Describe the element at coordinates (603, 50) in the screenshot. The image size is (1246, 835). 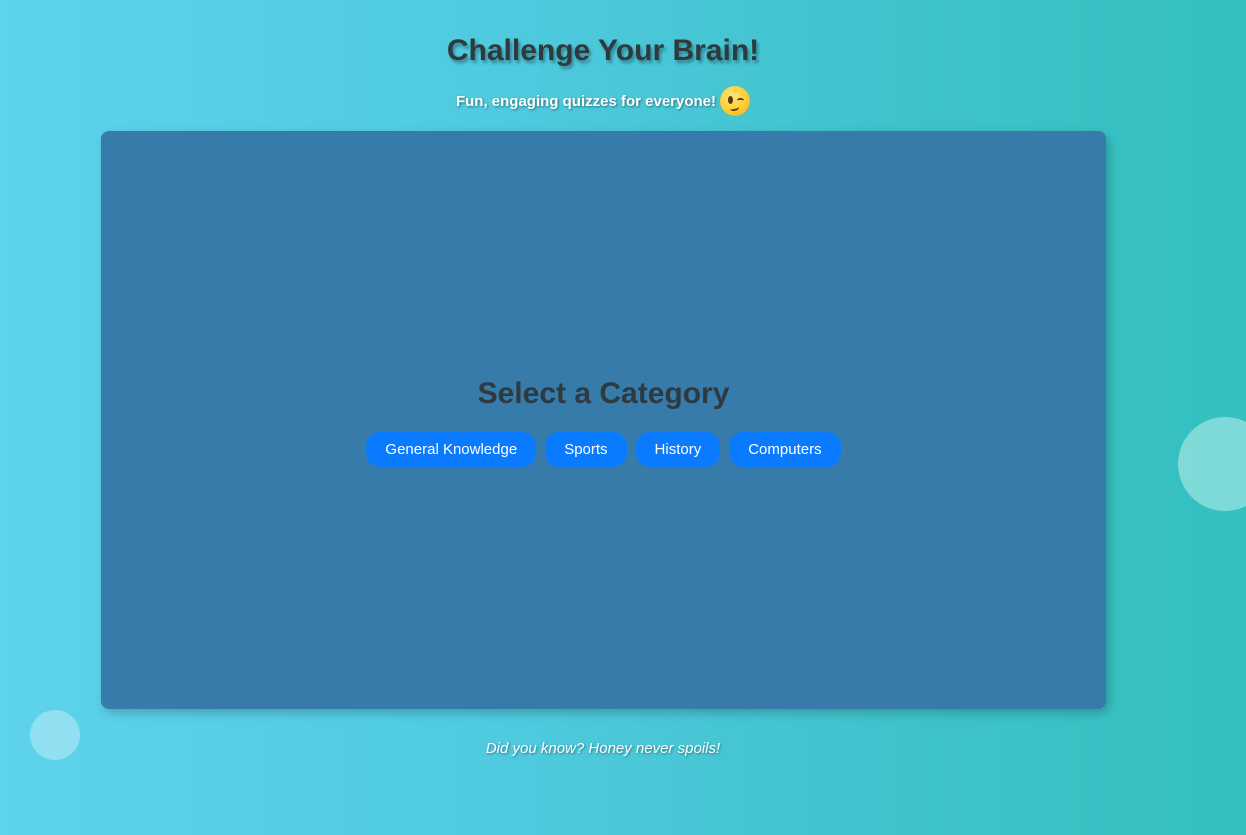
I see `page-title: Challenge Your Brain!` at that location.